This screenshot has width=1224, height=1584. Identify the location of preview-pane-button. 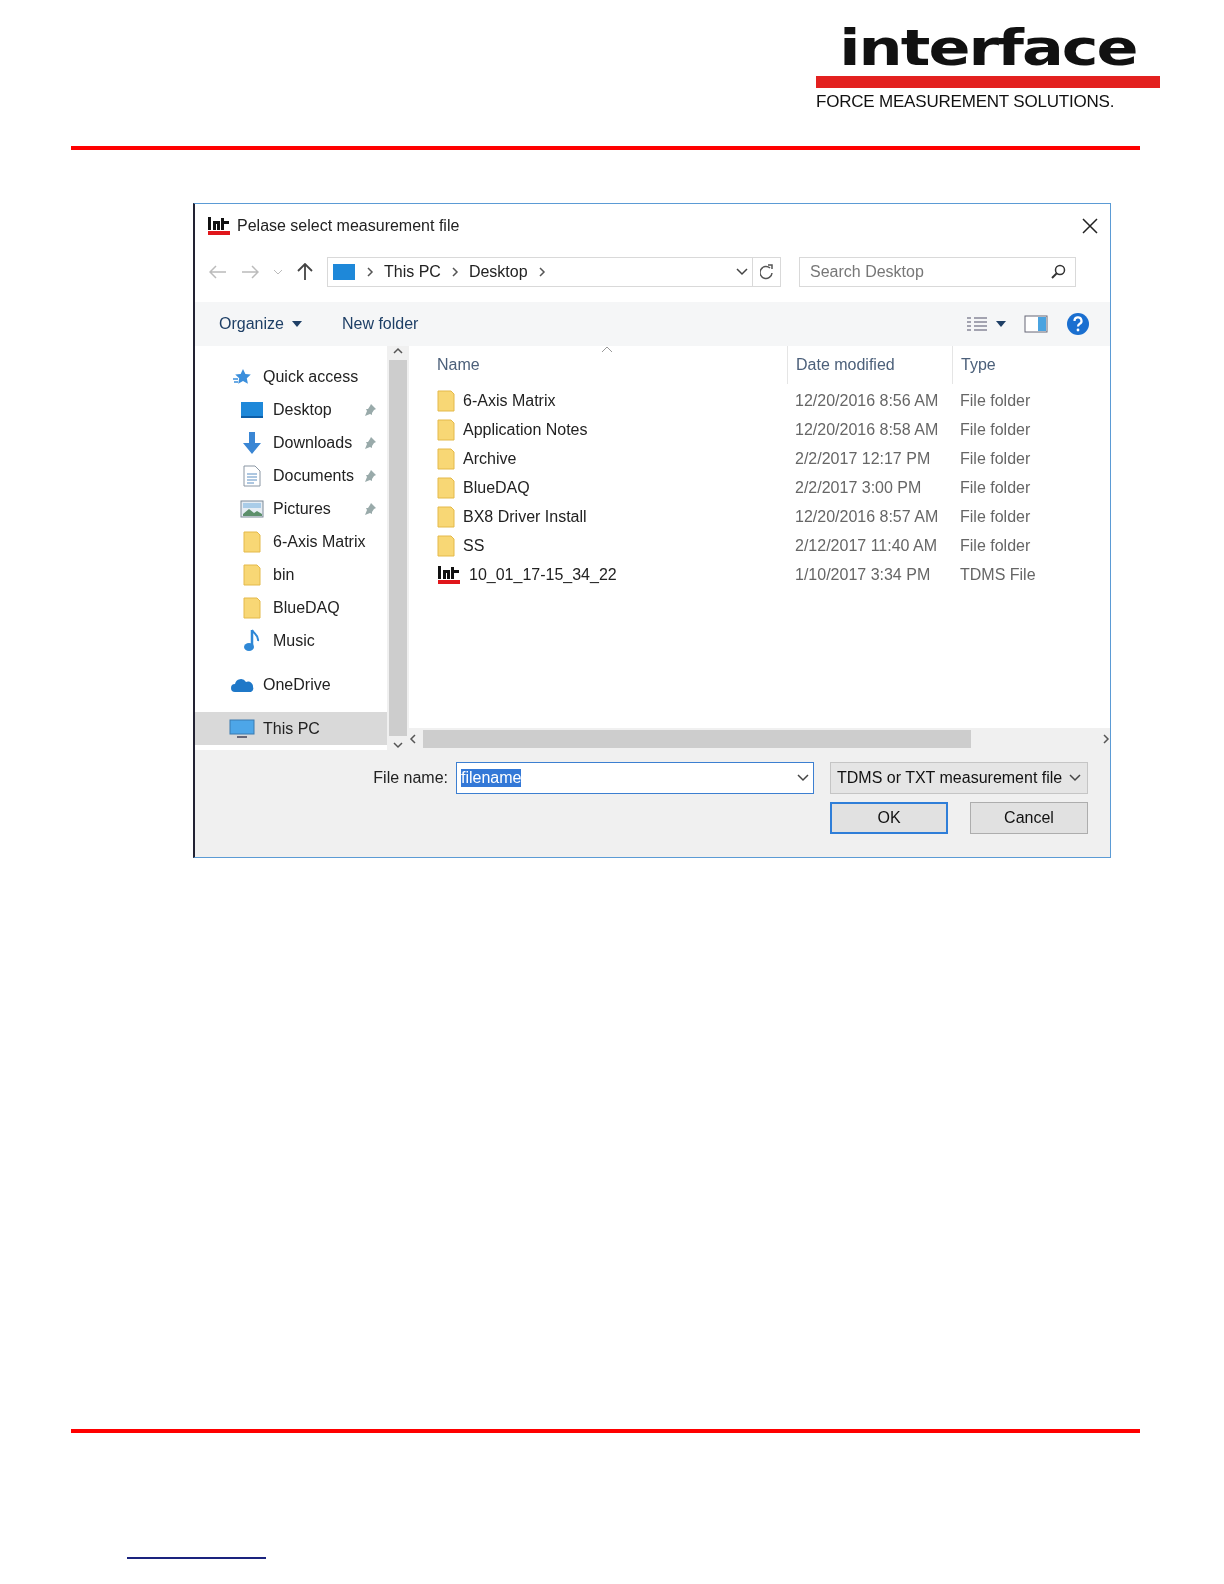
(1036, 324).